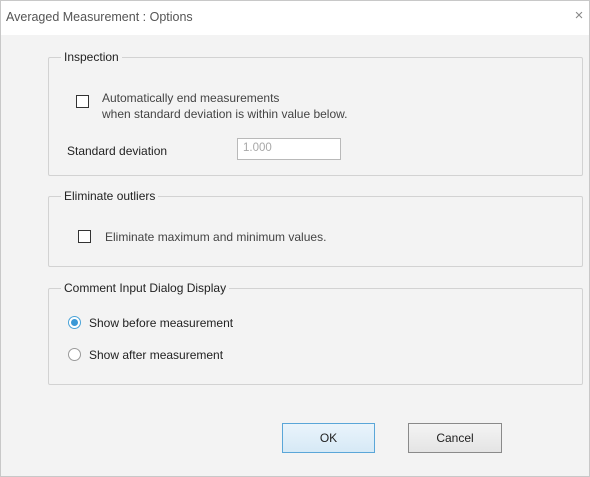 This screenshot has height=477, width=590. Describe the element at coordinates (110, 196) in the screenshot. I see `outliers-group-title: Eliminate outliers` at that location.